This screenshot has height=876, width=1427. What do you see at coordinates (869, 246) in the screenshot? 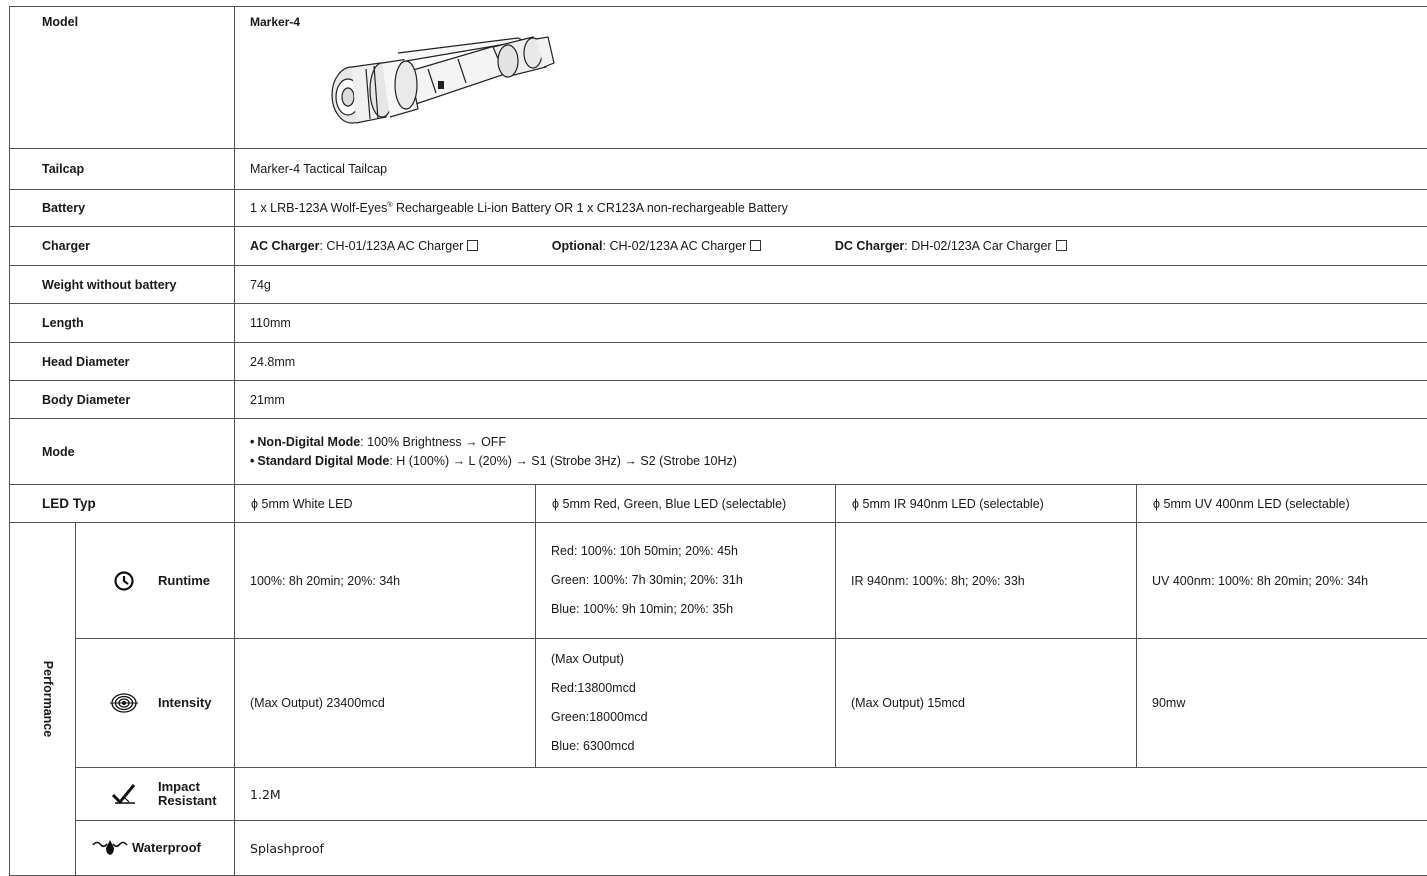
I see `dc-charger-label: DC Charger` at bounding box center [869, 246].